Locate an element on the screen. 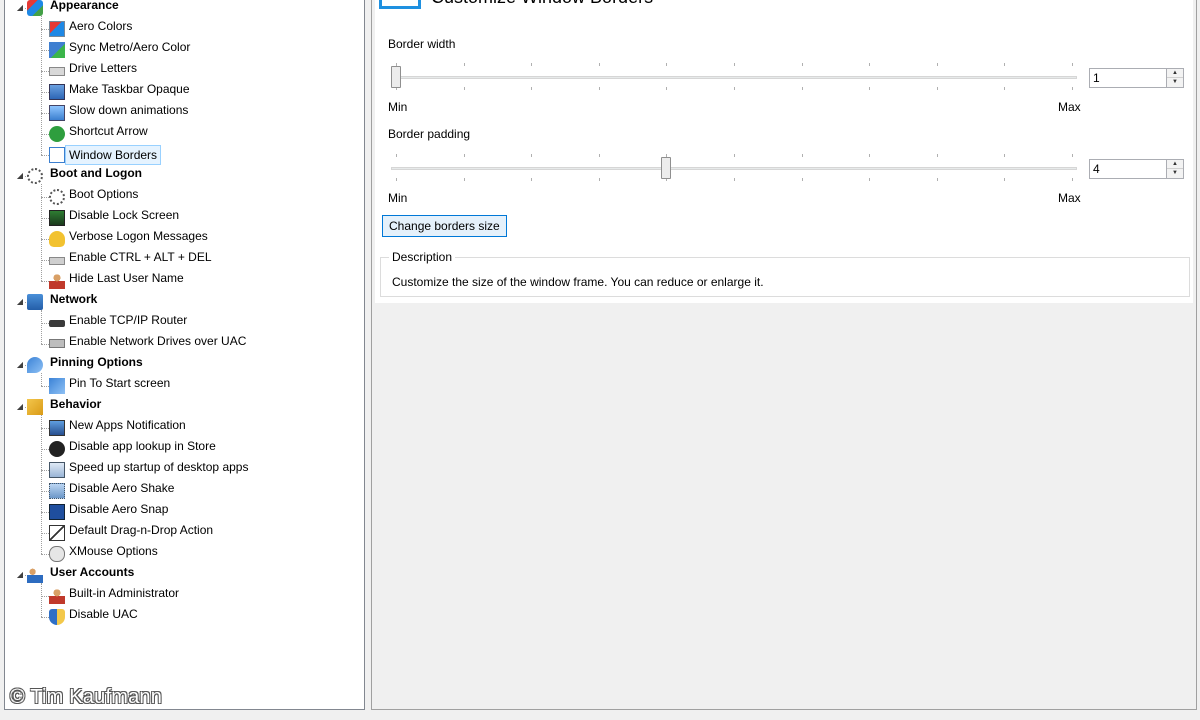 This screenshot has width=1200, height=720. page-title: Customize Window Borders is located at coordinates (542, 4).